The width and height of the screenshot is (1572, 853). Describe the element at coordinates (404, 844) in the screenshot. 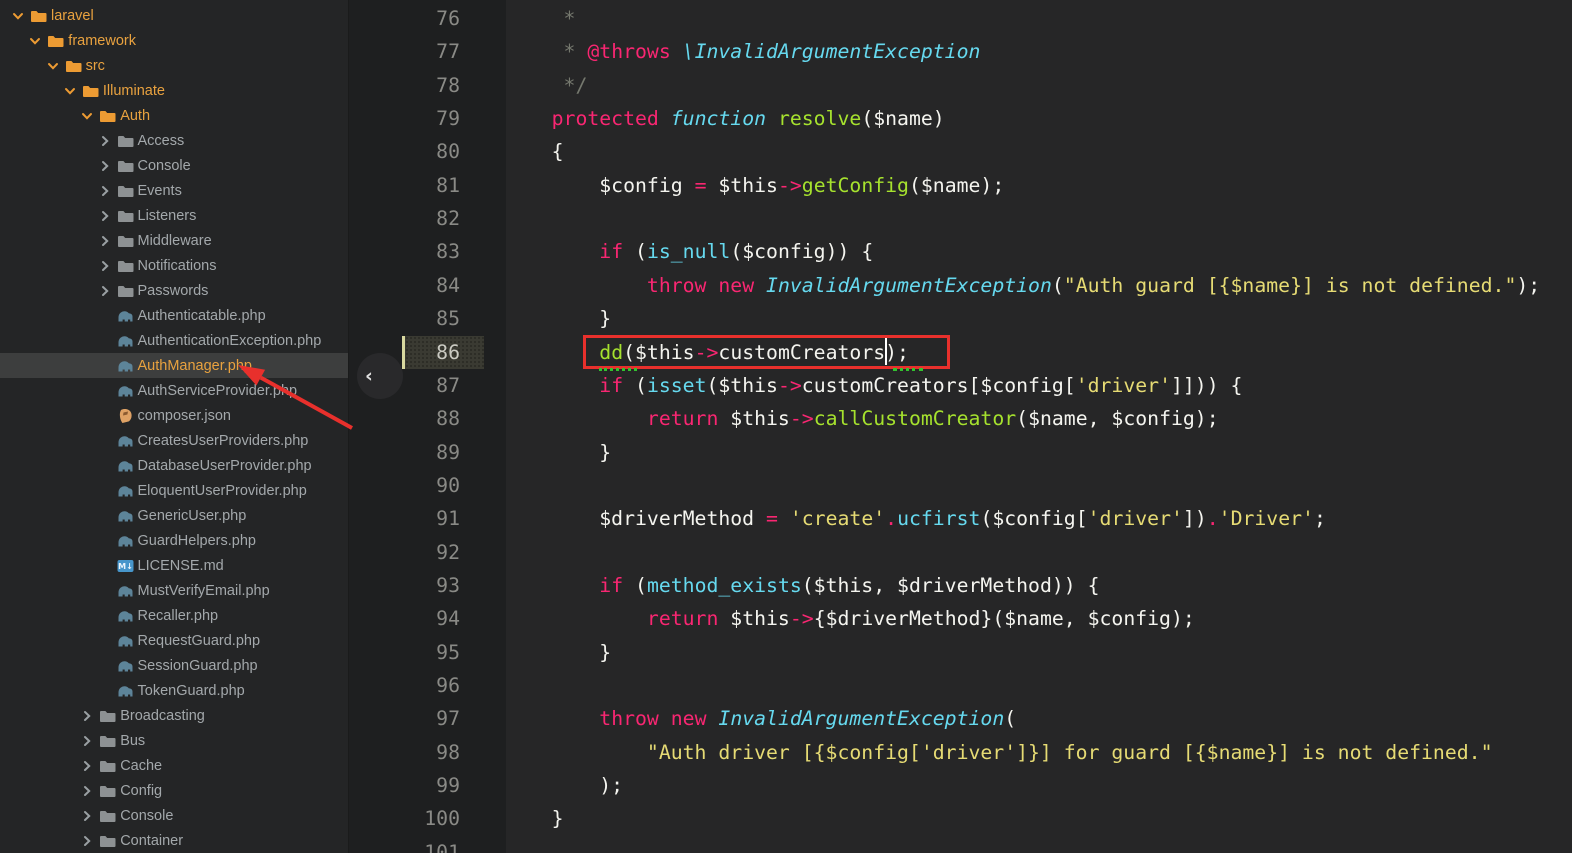

I see `line-number: 101` at that location.